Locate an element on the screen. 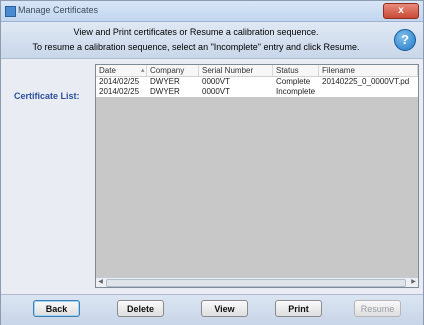 This screenshot has height=325, width=424. column-header-company: Company is located at coordinates (173, 70).